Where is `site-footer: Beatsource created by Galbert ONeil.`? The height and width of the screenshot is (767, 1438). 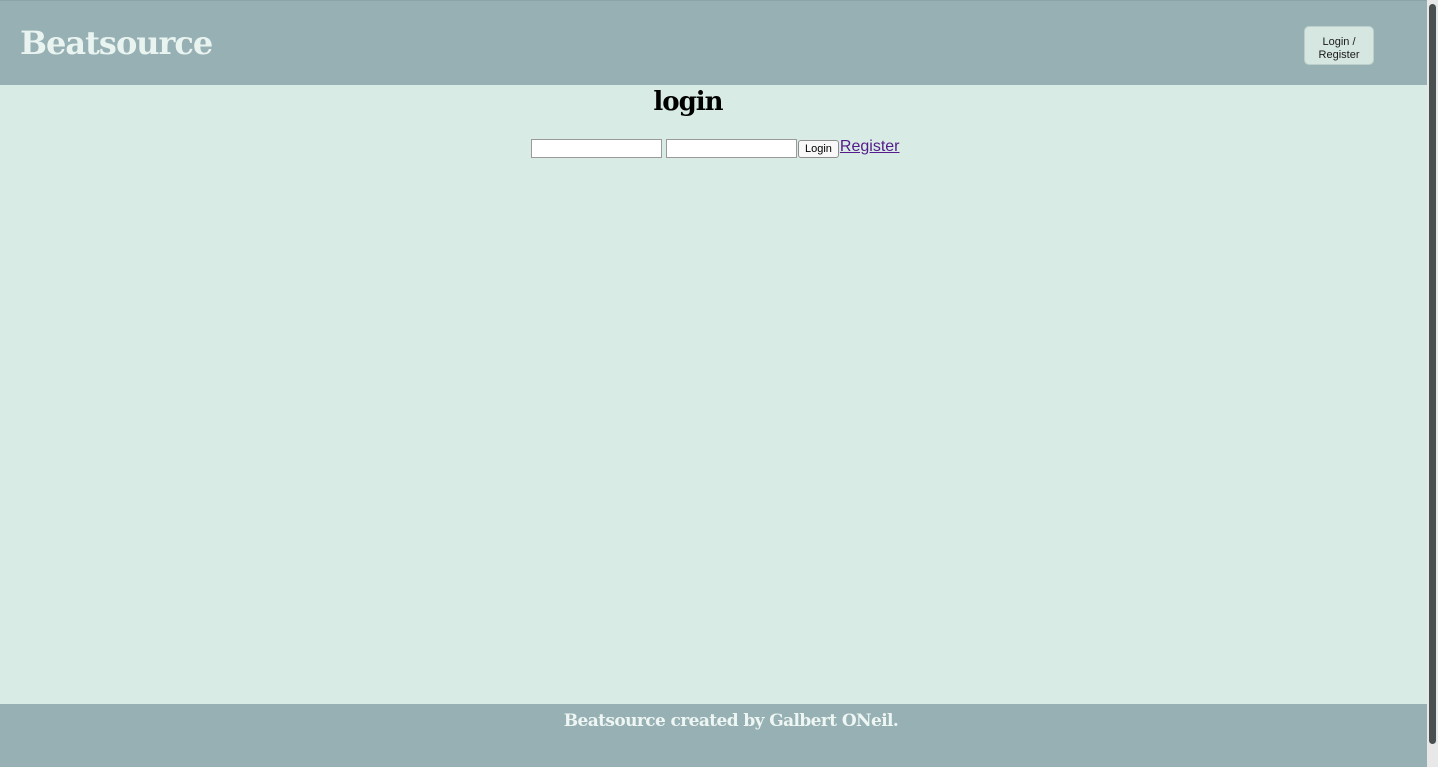 site-footer: Beatsource created by Galbert ONeil. is located at coordinates (713, 735).